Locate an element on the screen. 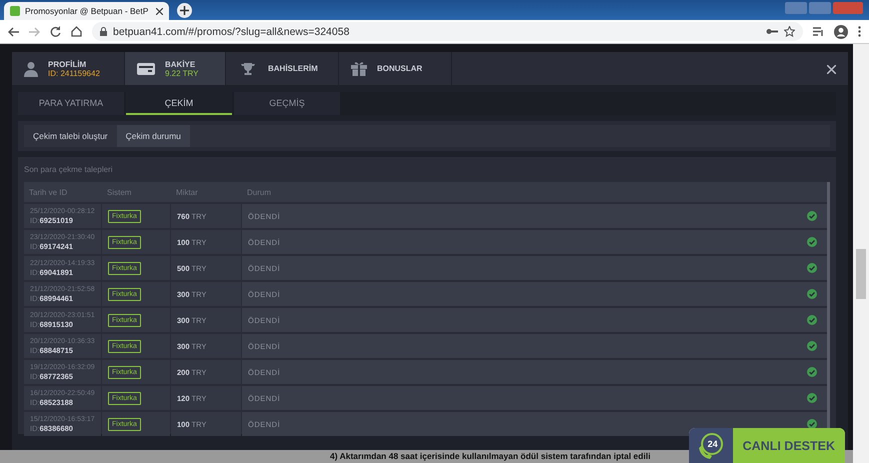  star-icon is located at coordinates (789, 31).